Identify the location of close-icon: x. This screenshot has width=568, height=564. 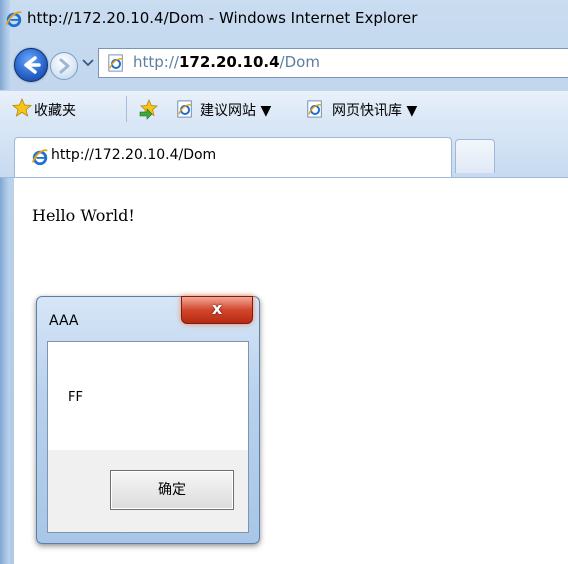
(217, 308).